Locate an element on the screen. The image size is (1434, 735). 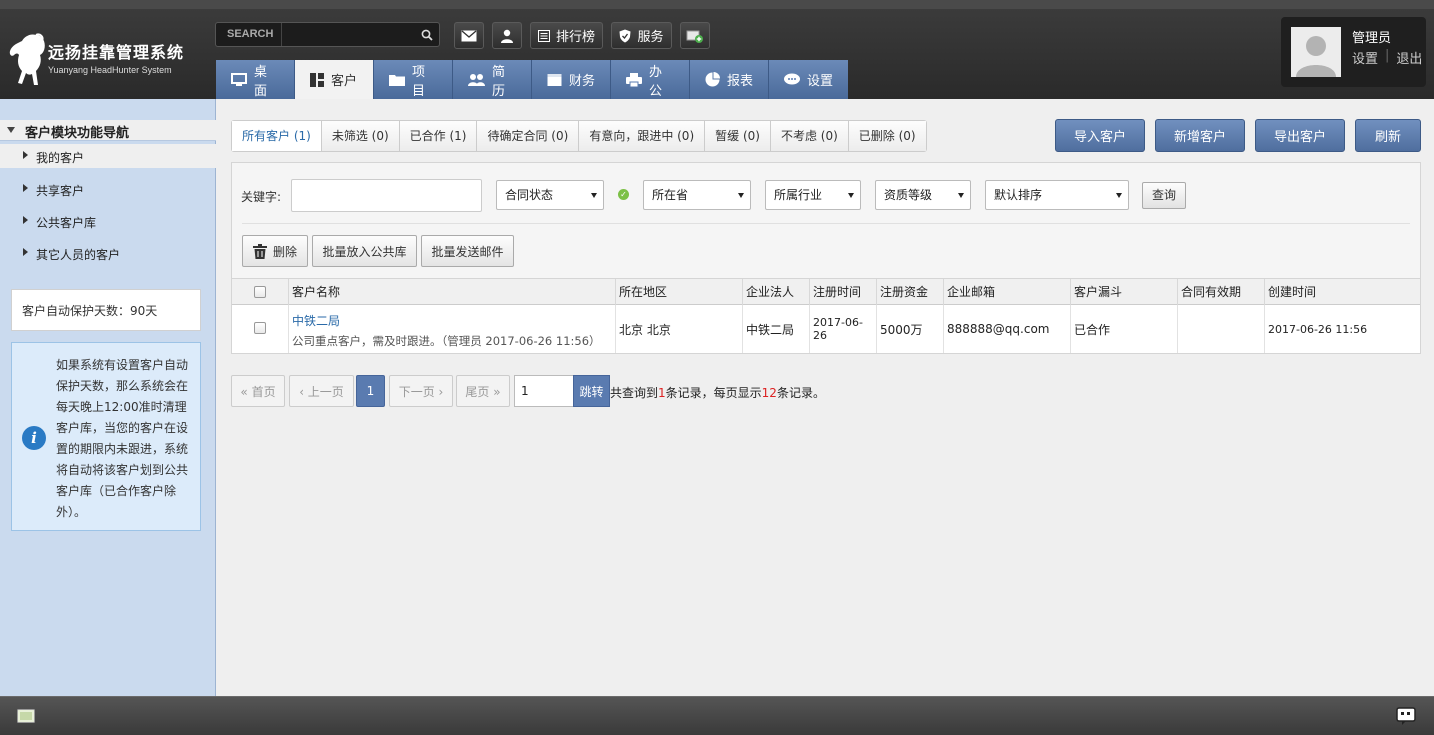
filter-all: 所有客户 (1) is located at coordinates (277, 136).